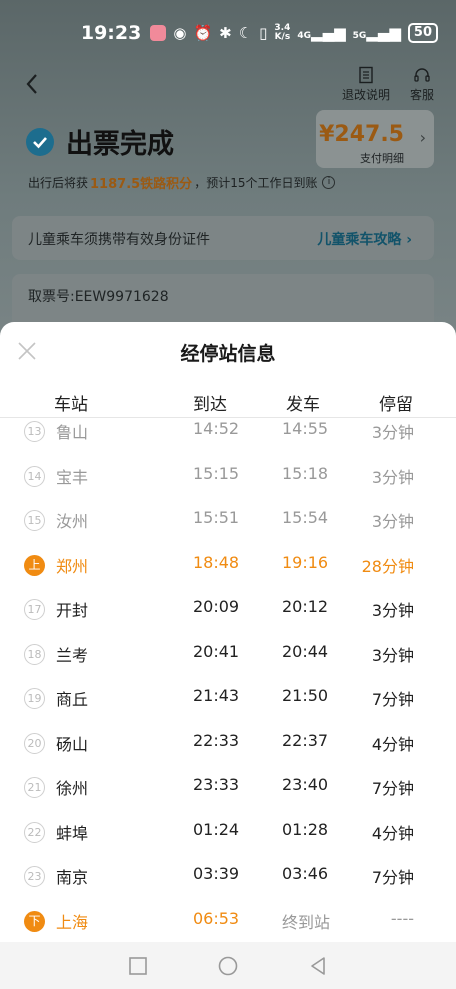 The height and width of the screenshot is (989, 456). I want to click on depart-time: 20:12, so click(305, 606).